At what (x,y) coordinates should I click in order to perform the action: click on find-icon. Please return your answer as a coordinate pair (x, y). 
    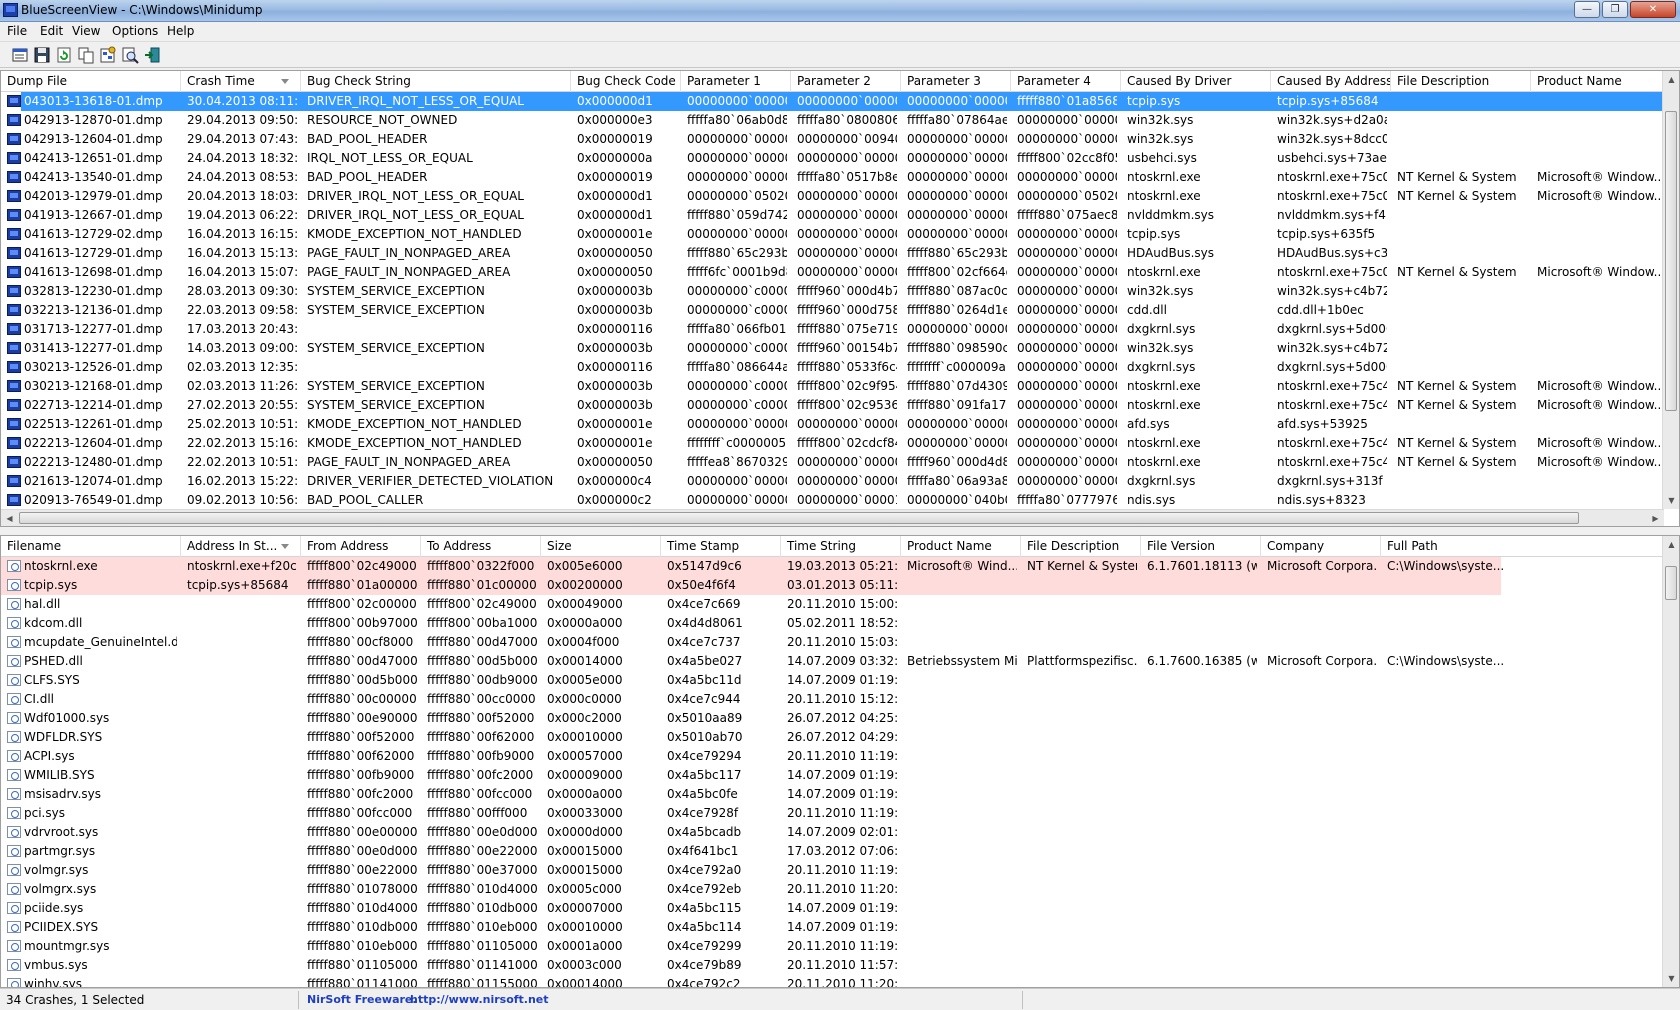
    Looking at the image, I should click on (130, 55).